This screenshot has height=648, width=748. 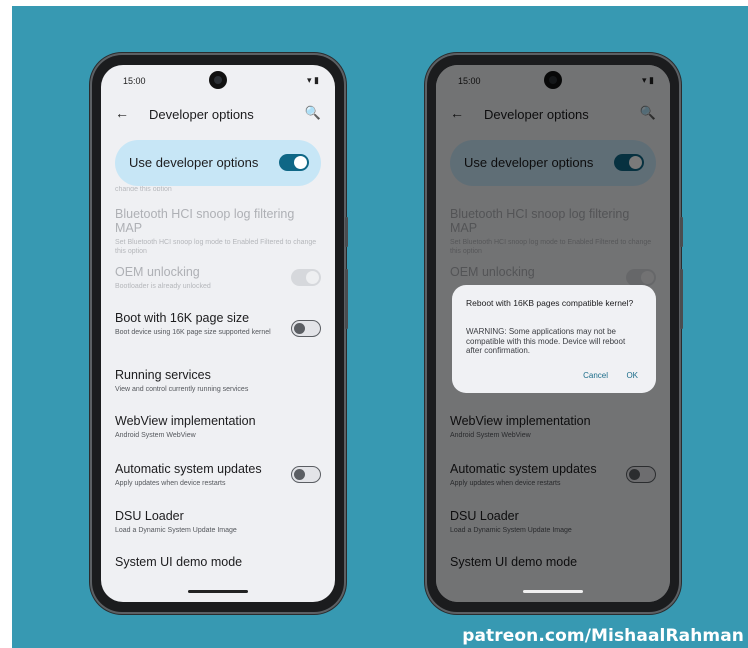 I want to click on status-time: 15:00, so click(x=134, y=81).